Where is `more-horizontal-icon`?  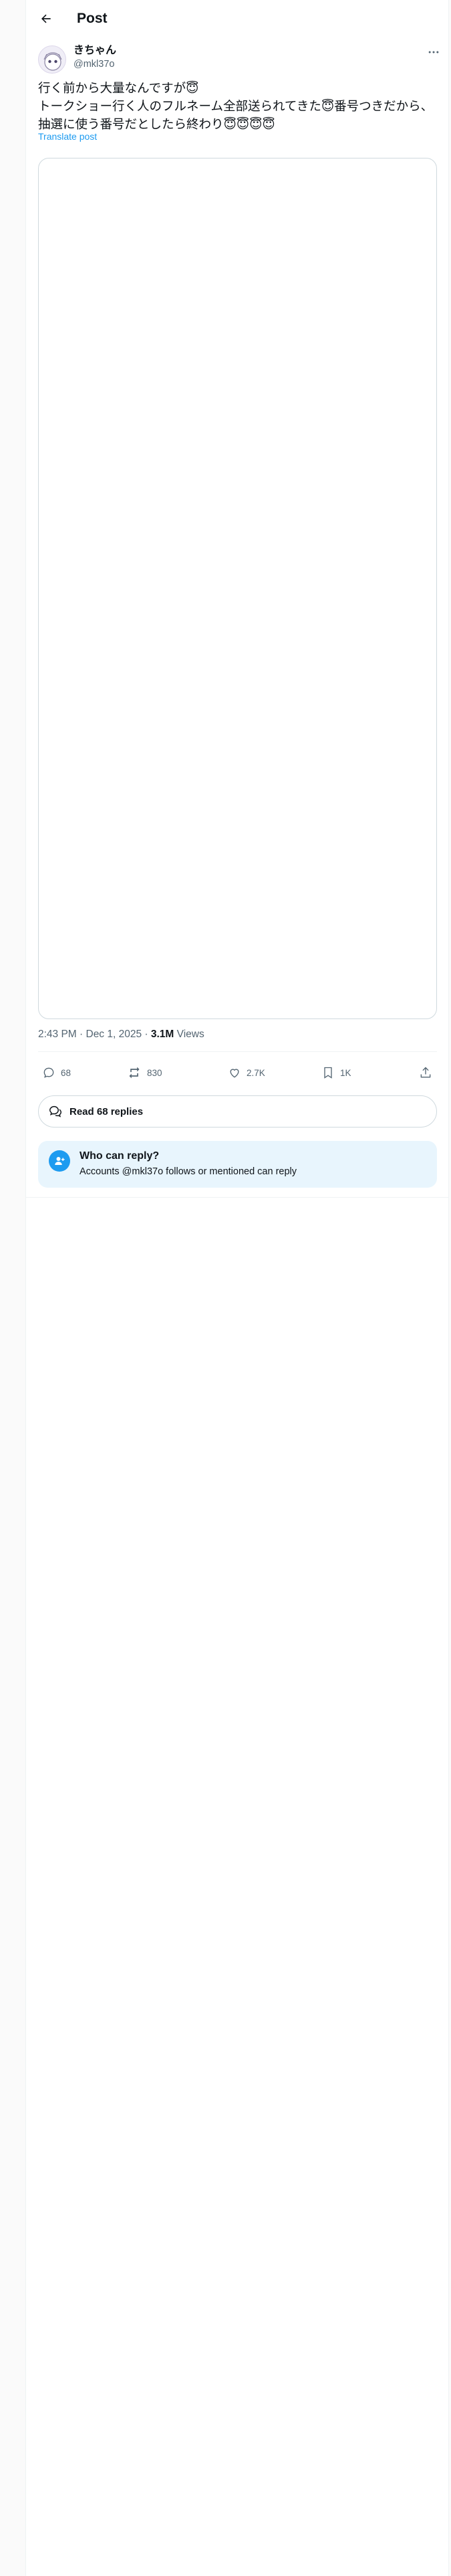
more-horizontal-icon is located at coordinates (433, 52).